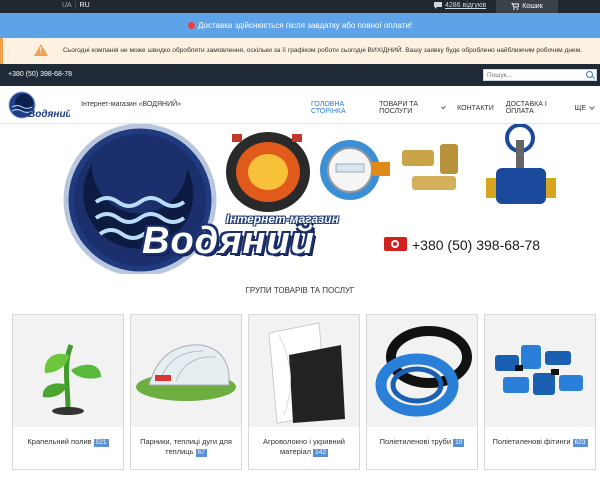 This screenshot has width=600, height=480. I want to click on hero-brand: Водяний, so click(228, 241).